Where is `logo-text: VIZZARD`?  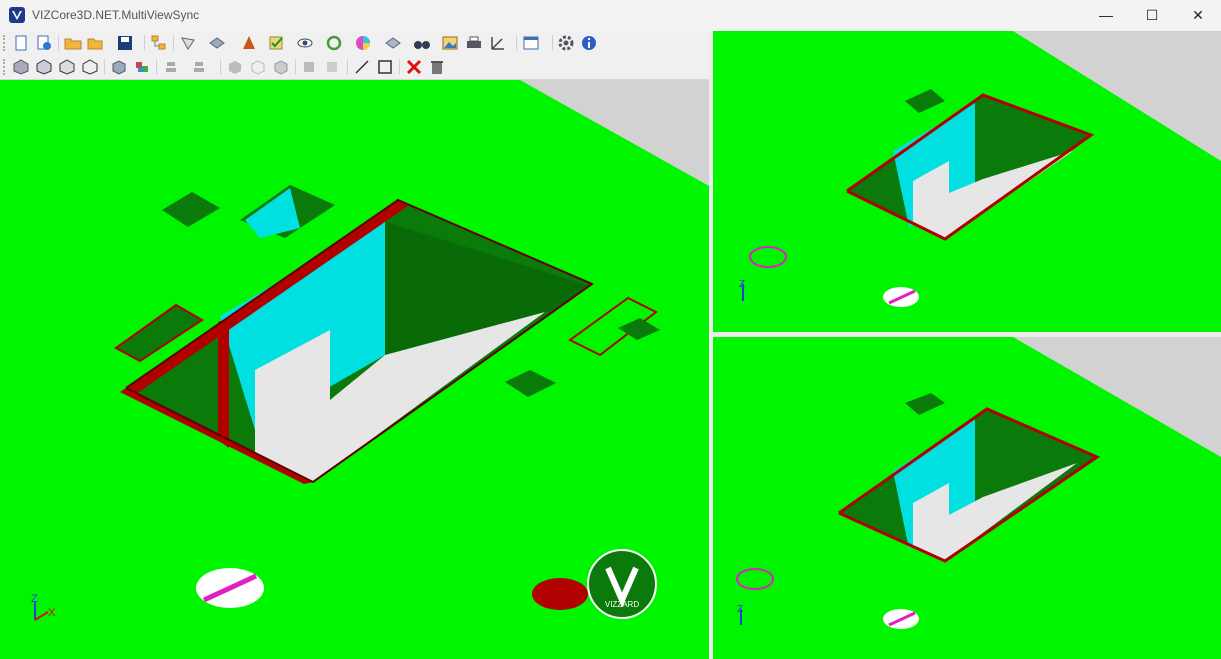 logo-text: VIZZARD is located at coordinates (622, 604).